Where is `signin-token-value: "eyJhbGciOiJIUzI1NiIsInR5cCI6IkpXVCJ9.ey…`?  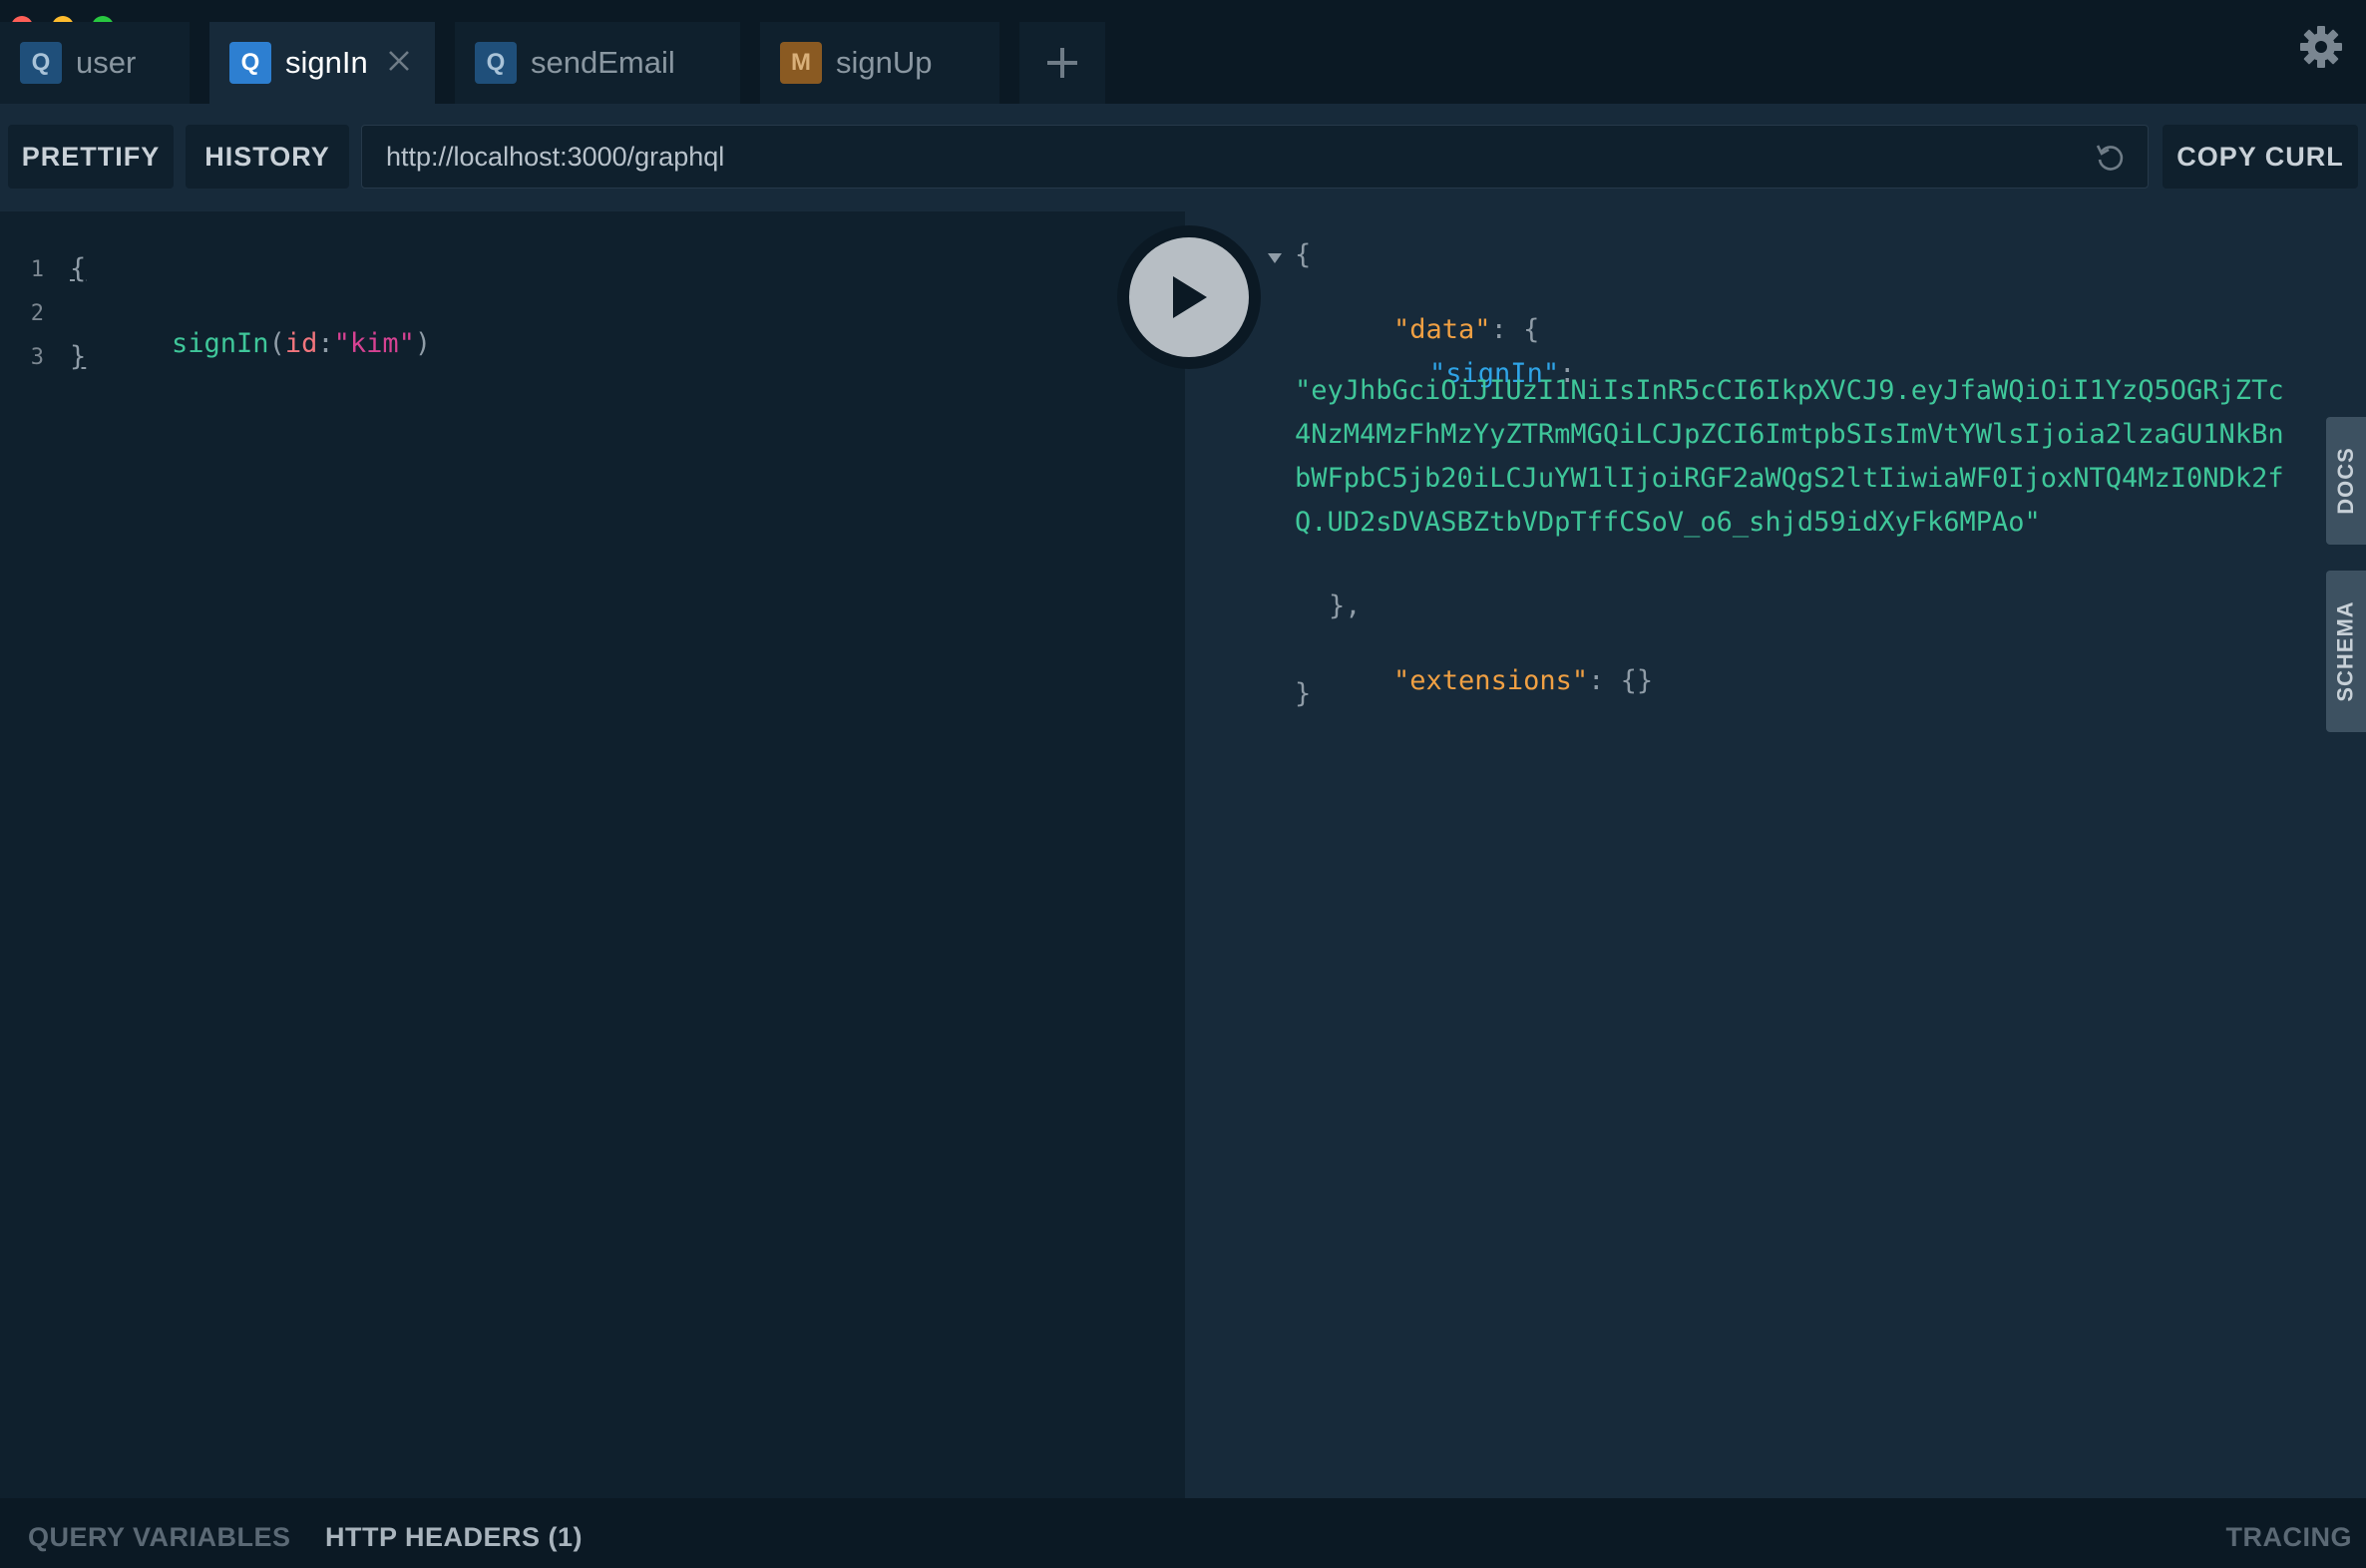 signin-token-value: "eyJhbGciOiJIUzI1NiIsInR5cCI6IkpXVCJ9.ey… is located at coordinates (1790, 457).